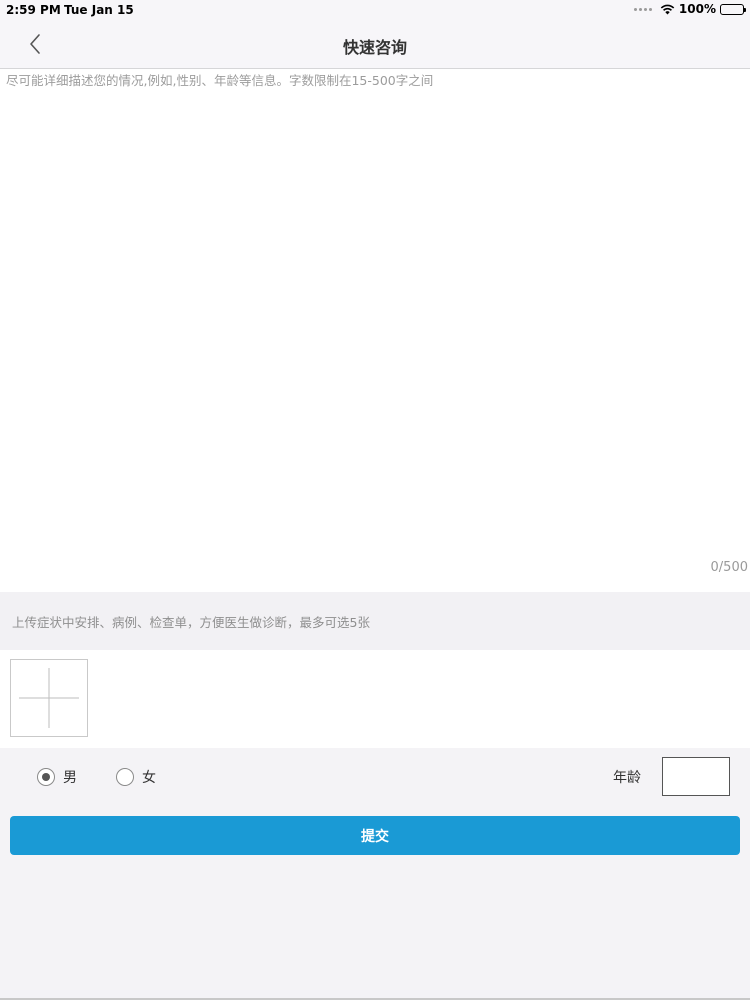 This screenshot has height=1000, width=750. I want to click on radio-unchecked-icon, so click(125, 777).